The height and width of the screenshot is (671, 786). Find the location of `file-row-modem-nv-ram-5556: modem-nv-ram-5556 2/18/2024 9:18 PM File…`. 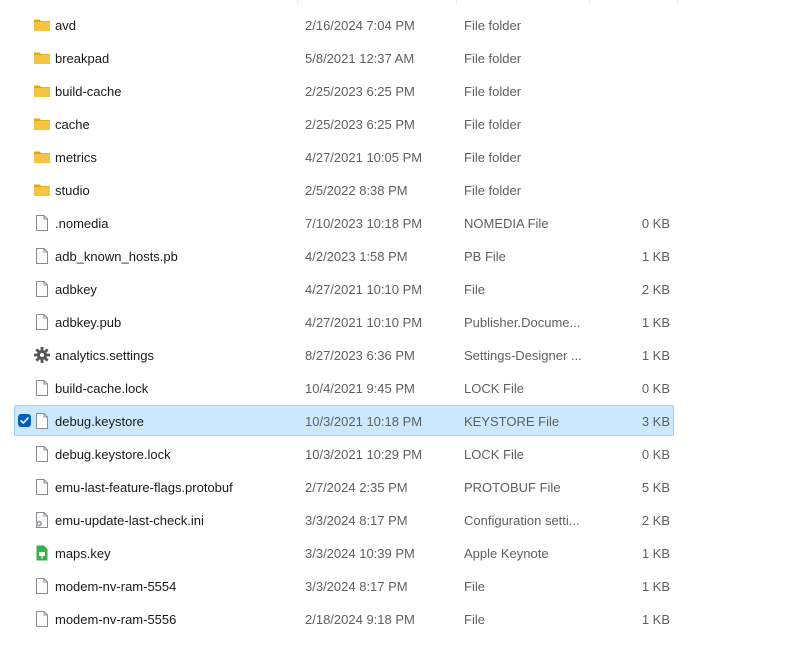

file-row-modem-nv-ram-5556: modem-nv-ram-5556 2/18/2024 9:18 PM File… is located at coordinates (344, 618).